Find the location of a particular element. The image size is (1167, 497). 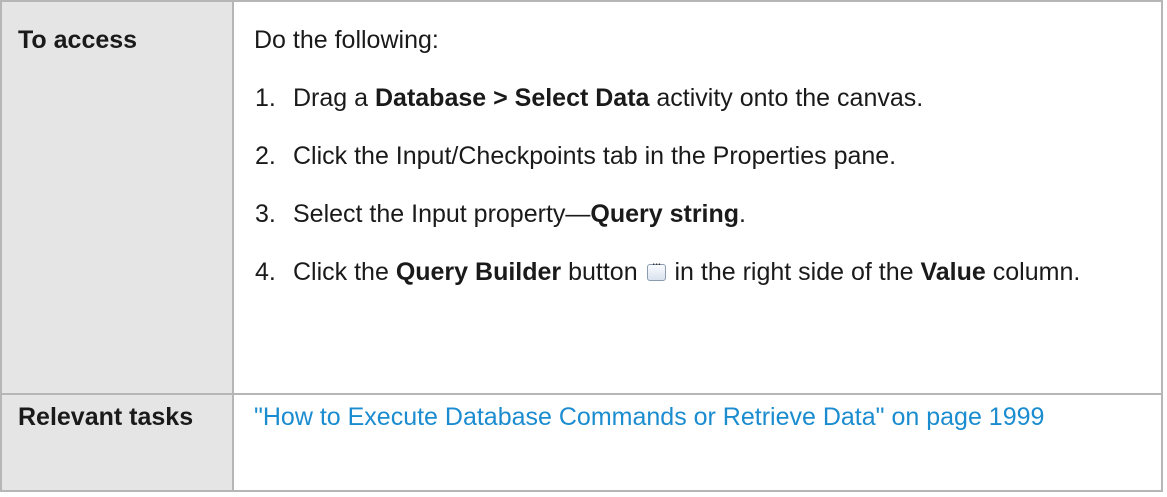

intro-text: Do the following: is located at coordinates (346, 40).